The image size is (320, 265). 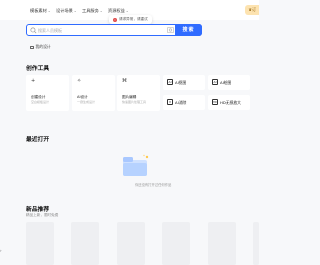 I want to click on error-toast: ! 请求异常，请重试, so click(x=130, y=19).